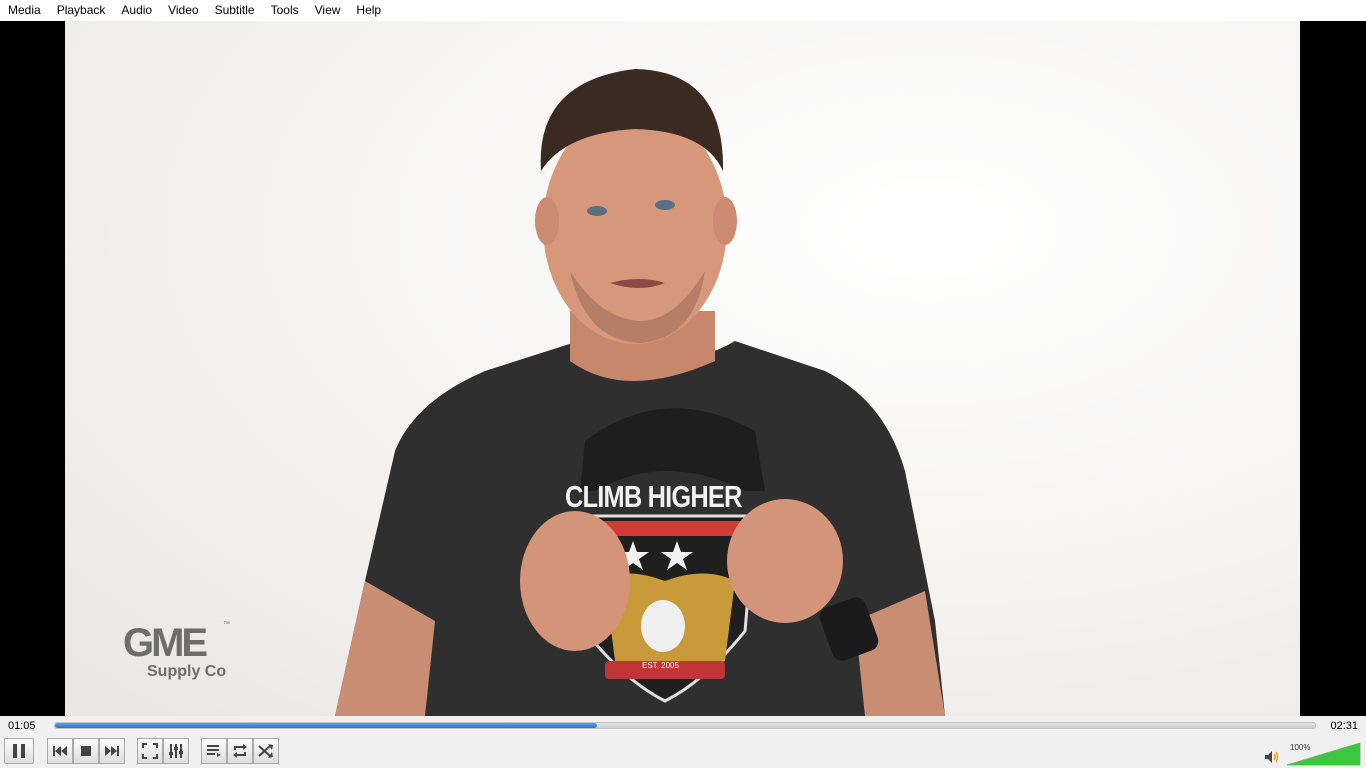  I want to click on extended-settings-icon, so click(176, 751).